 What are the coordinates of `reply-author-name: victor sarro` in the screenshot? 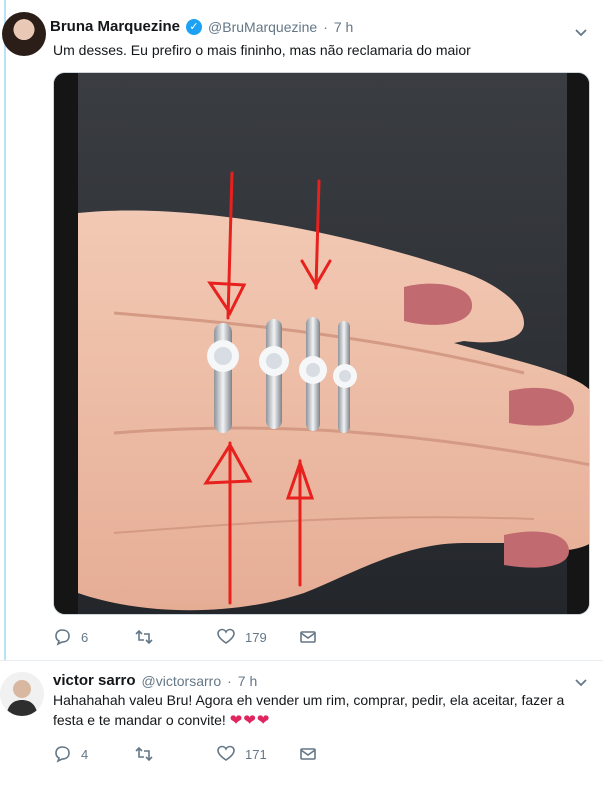 It's located at (94, 680).